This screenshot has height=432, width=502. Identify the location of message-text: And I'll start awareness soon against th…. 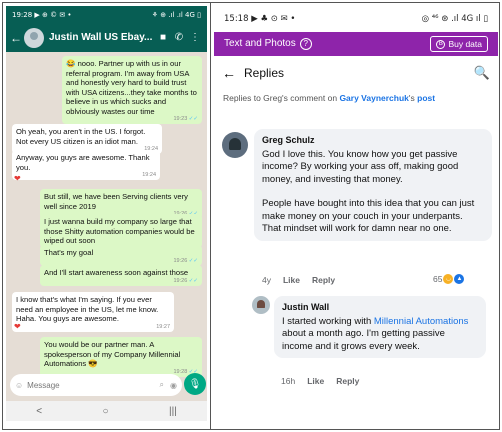
(116, 272).